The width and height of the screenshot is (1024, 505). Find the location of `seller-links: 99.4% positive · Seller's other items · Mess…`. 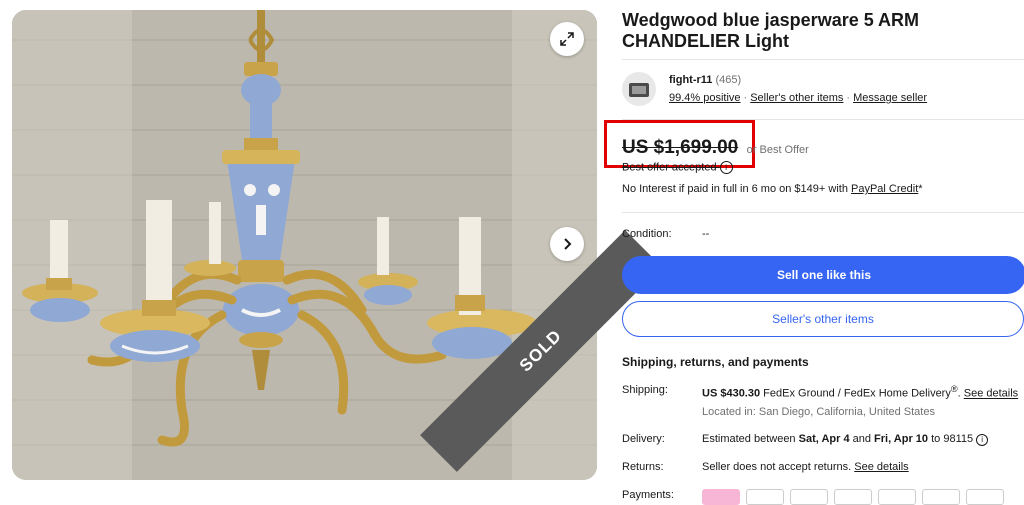

seller-links: 99.4% positive · Seller's other items · Mess… is located at coordinates (798, 98).